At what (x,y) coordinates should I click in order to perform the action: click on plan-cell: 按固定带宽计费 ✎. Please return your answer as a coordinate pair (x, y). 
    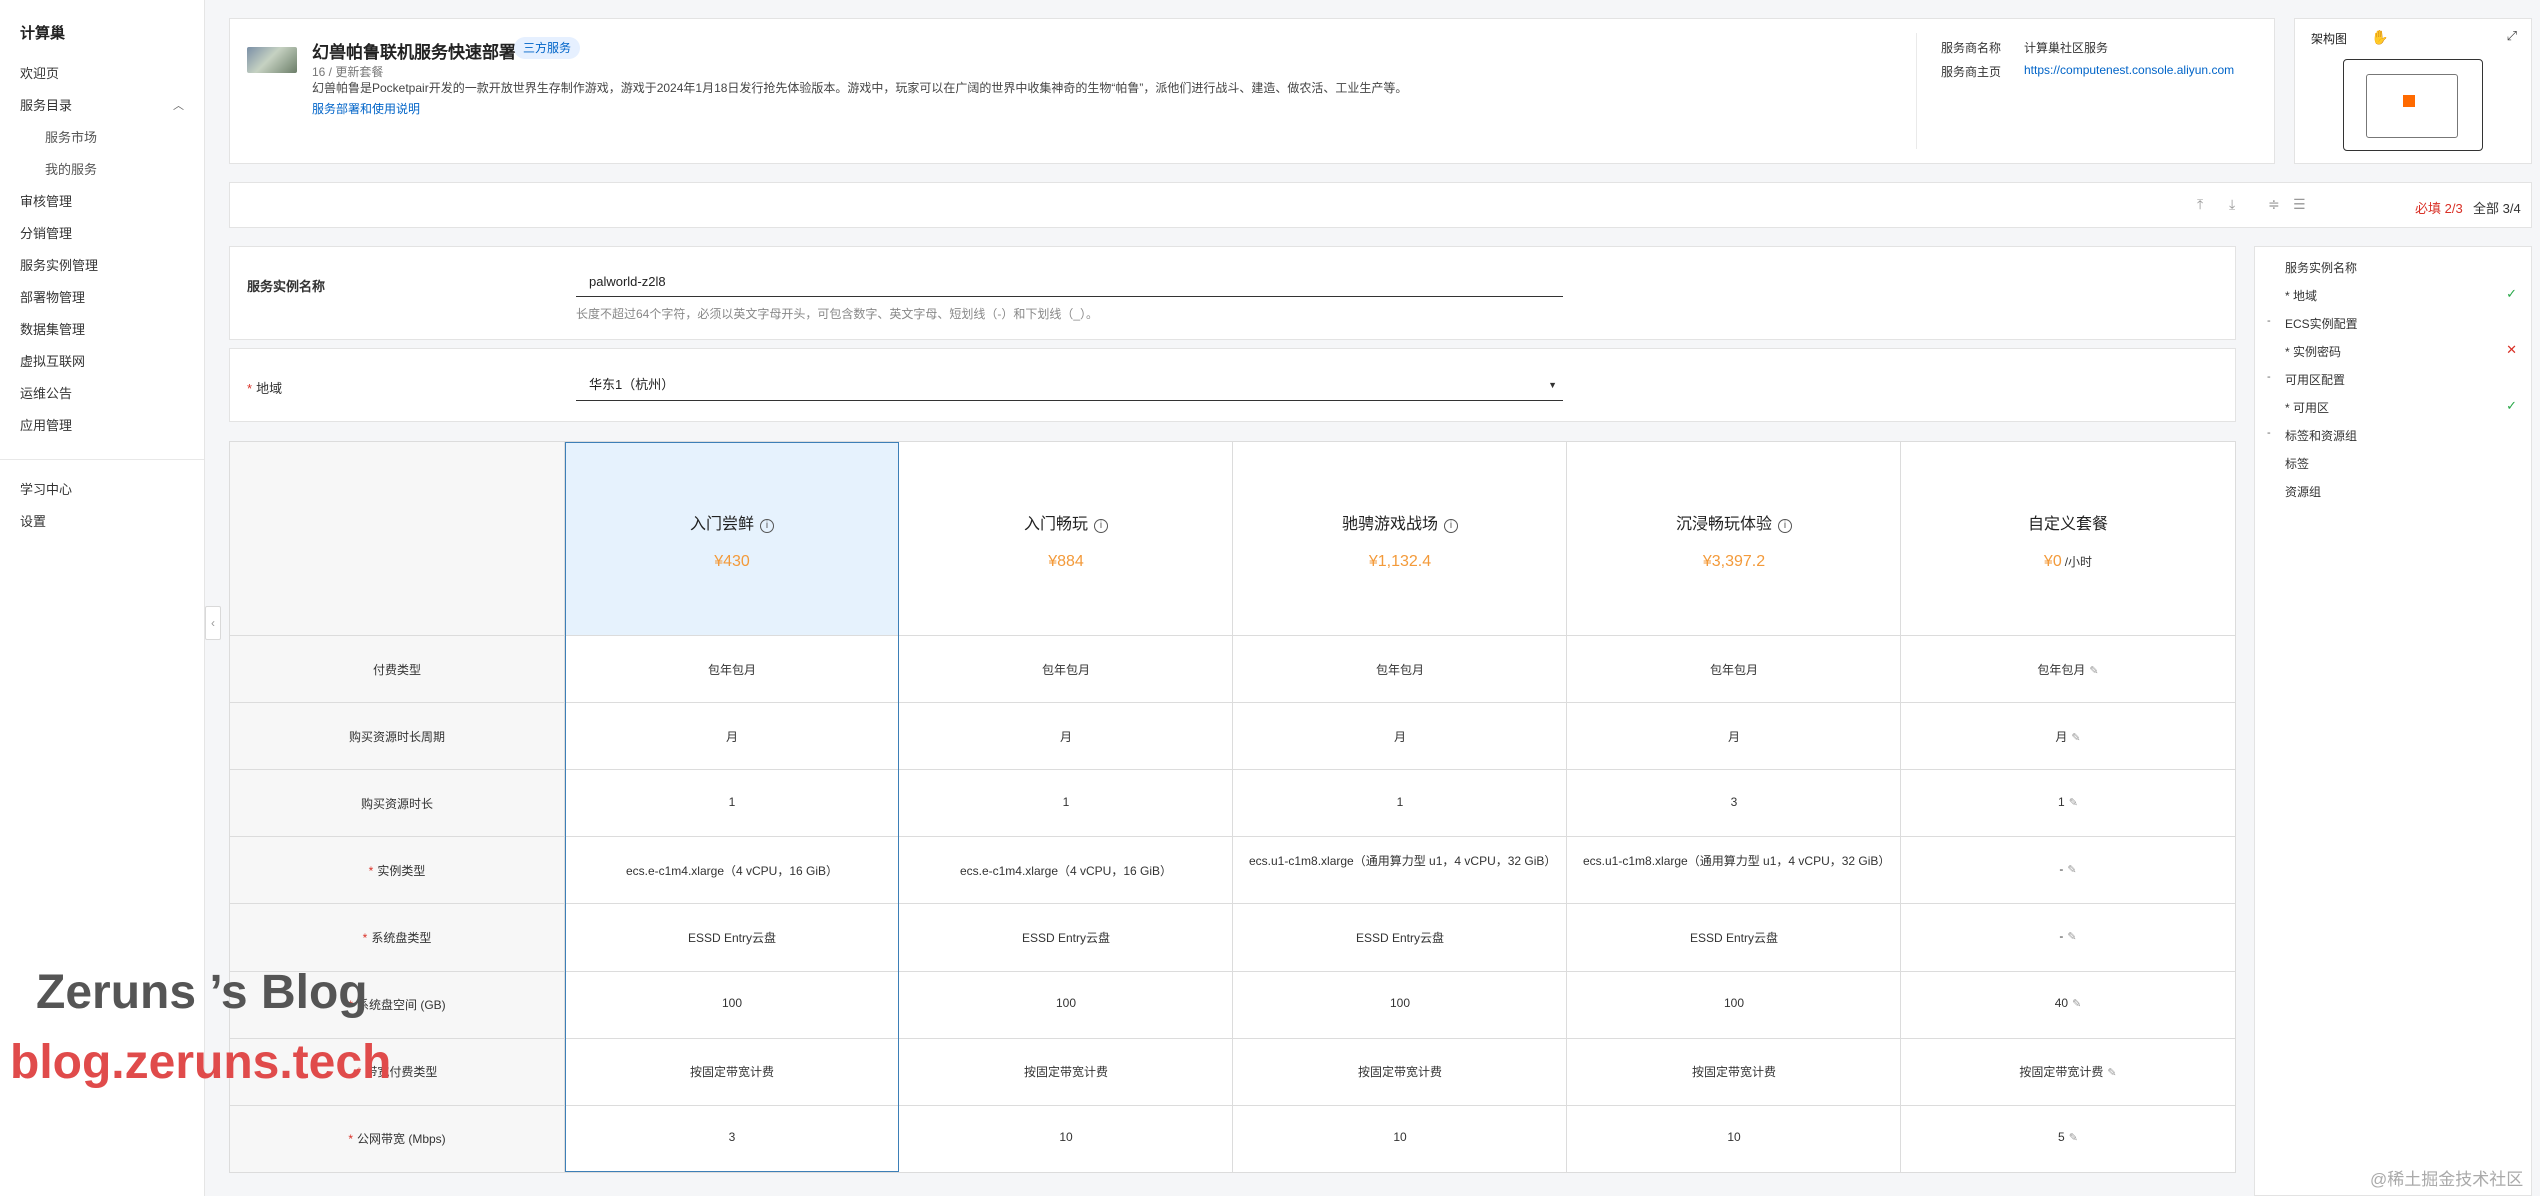
    Looking at the image, I should click on (2068, 1071).